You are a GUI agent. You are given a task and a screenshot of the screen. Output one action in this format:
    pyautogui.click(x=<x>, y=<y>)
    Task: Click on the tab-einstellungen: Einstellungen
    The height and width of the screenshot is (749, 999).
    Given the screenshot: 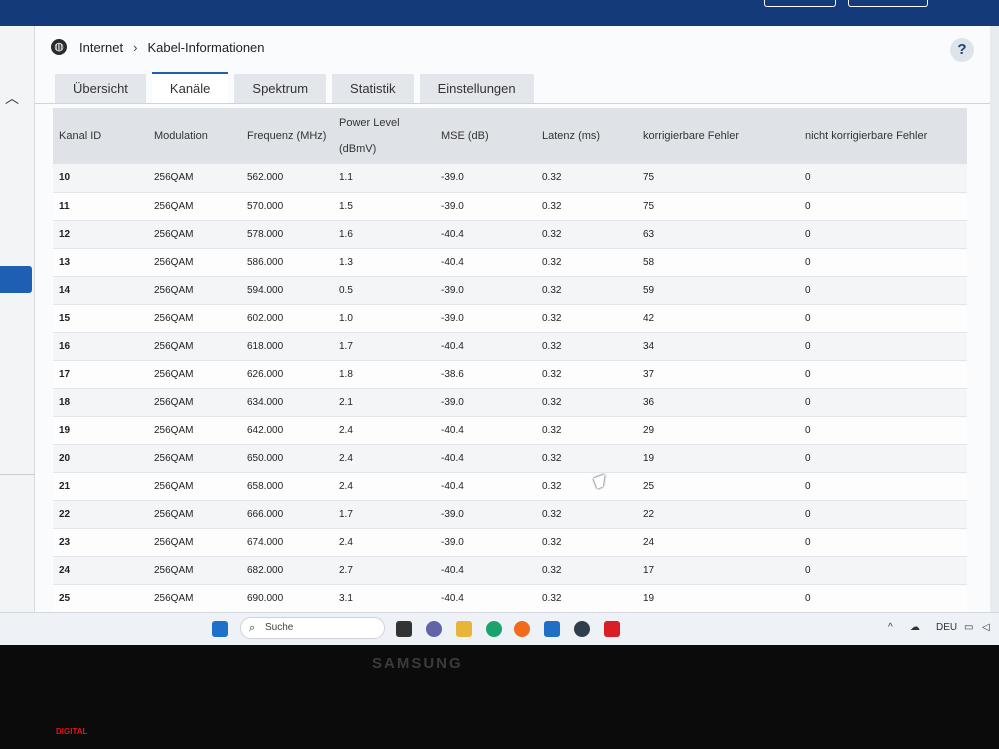 What is the action you would take?
    pyautogui.click(x=476, y=89)
    